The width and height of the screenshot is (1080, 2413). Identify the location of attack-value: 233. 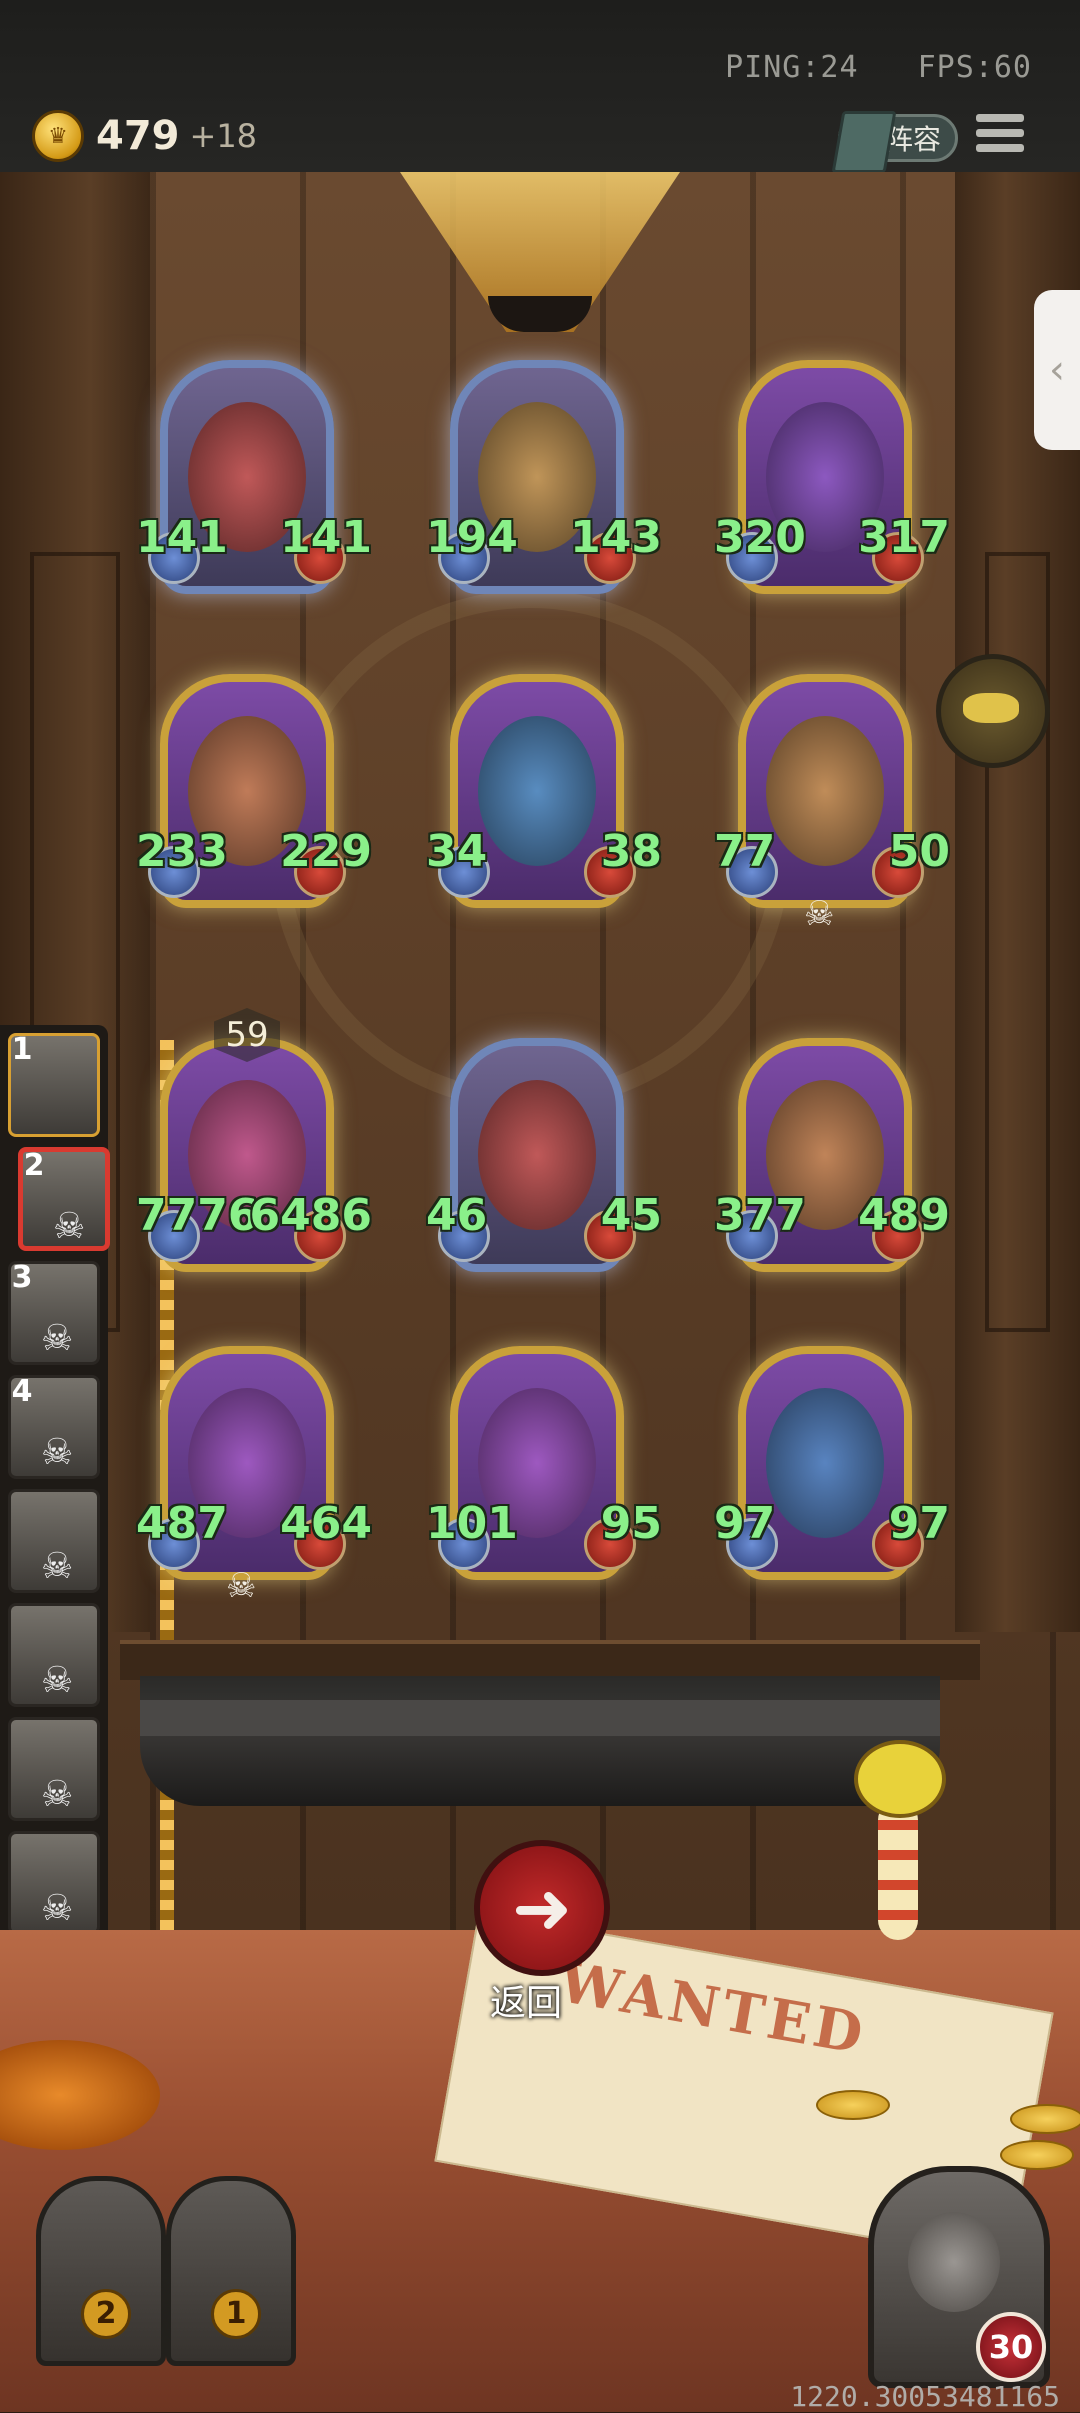
(182, 851).